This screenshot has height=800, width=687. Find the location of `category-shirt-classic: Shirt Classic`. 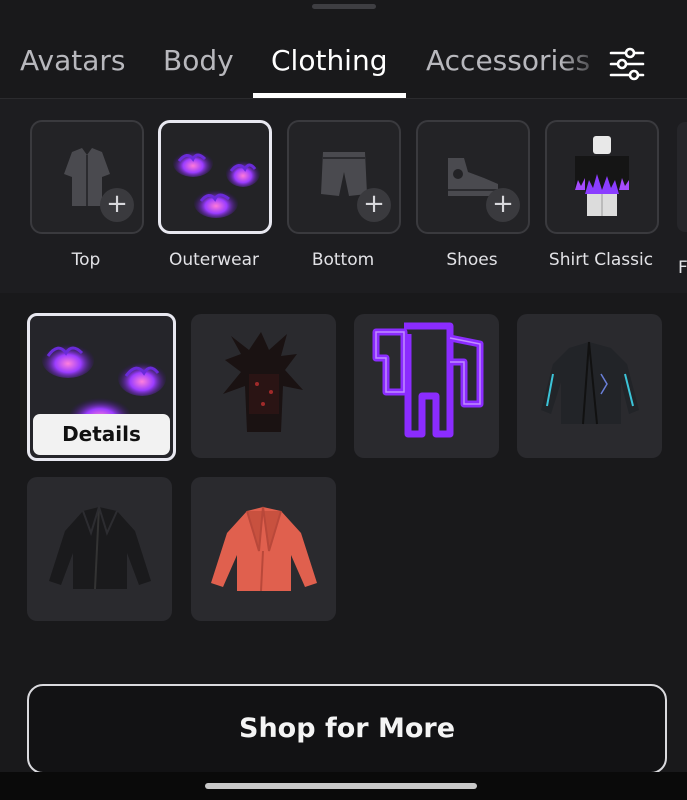

category-shirt-classic: Shirt Classic is located at coordinates (603, 195).